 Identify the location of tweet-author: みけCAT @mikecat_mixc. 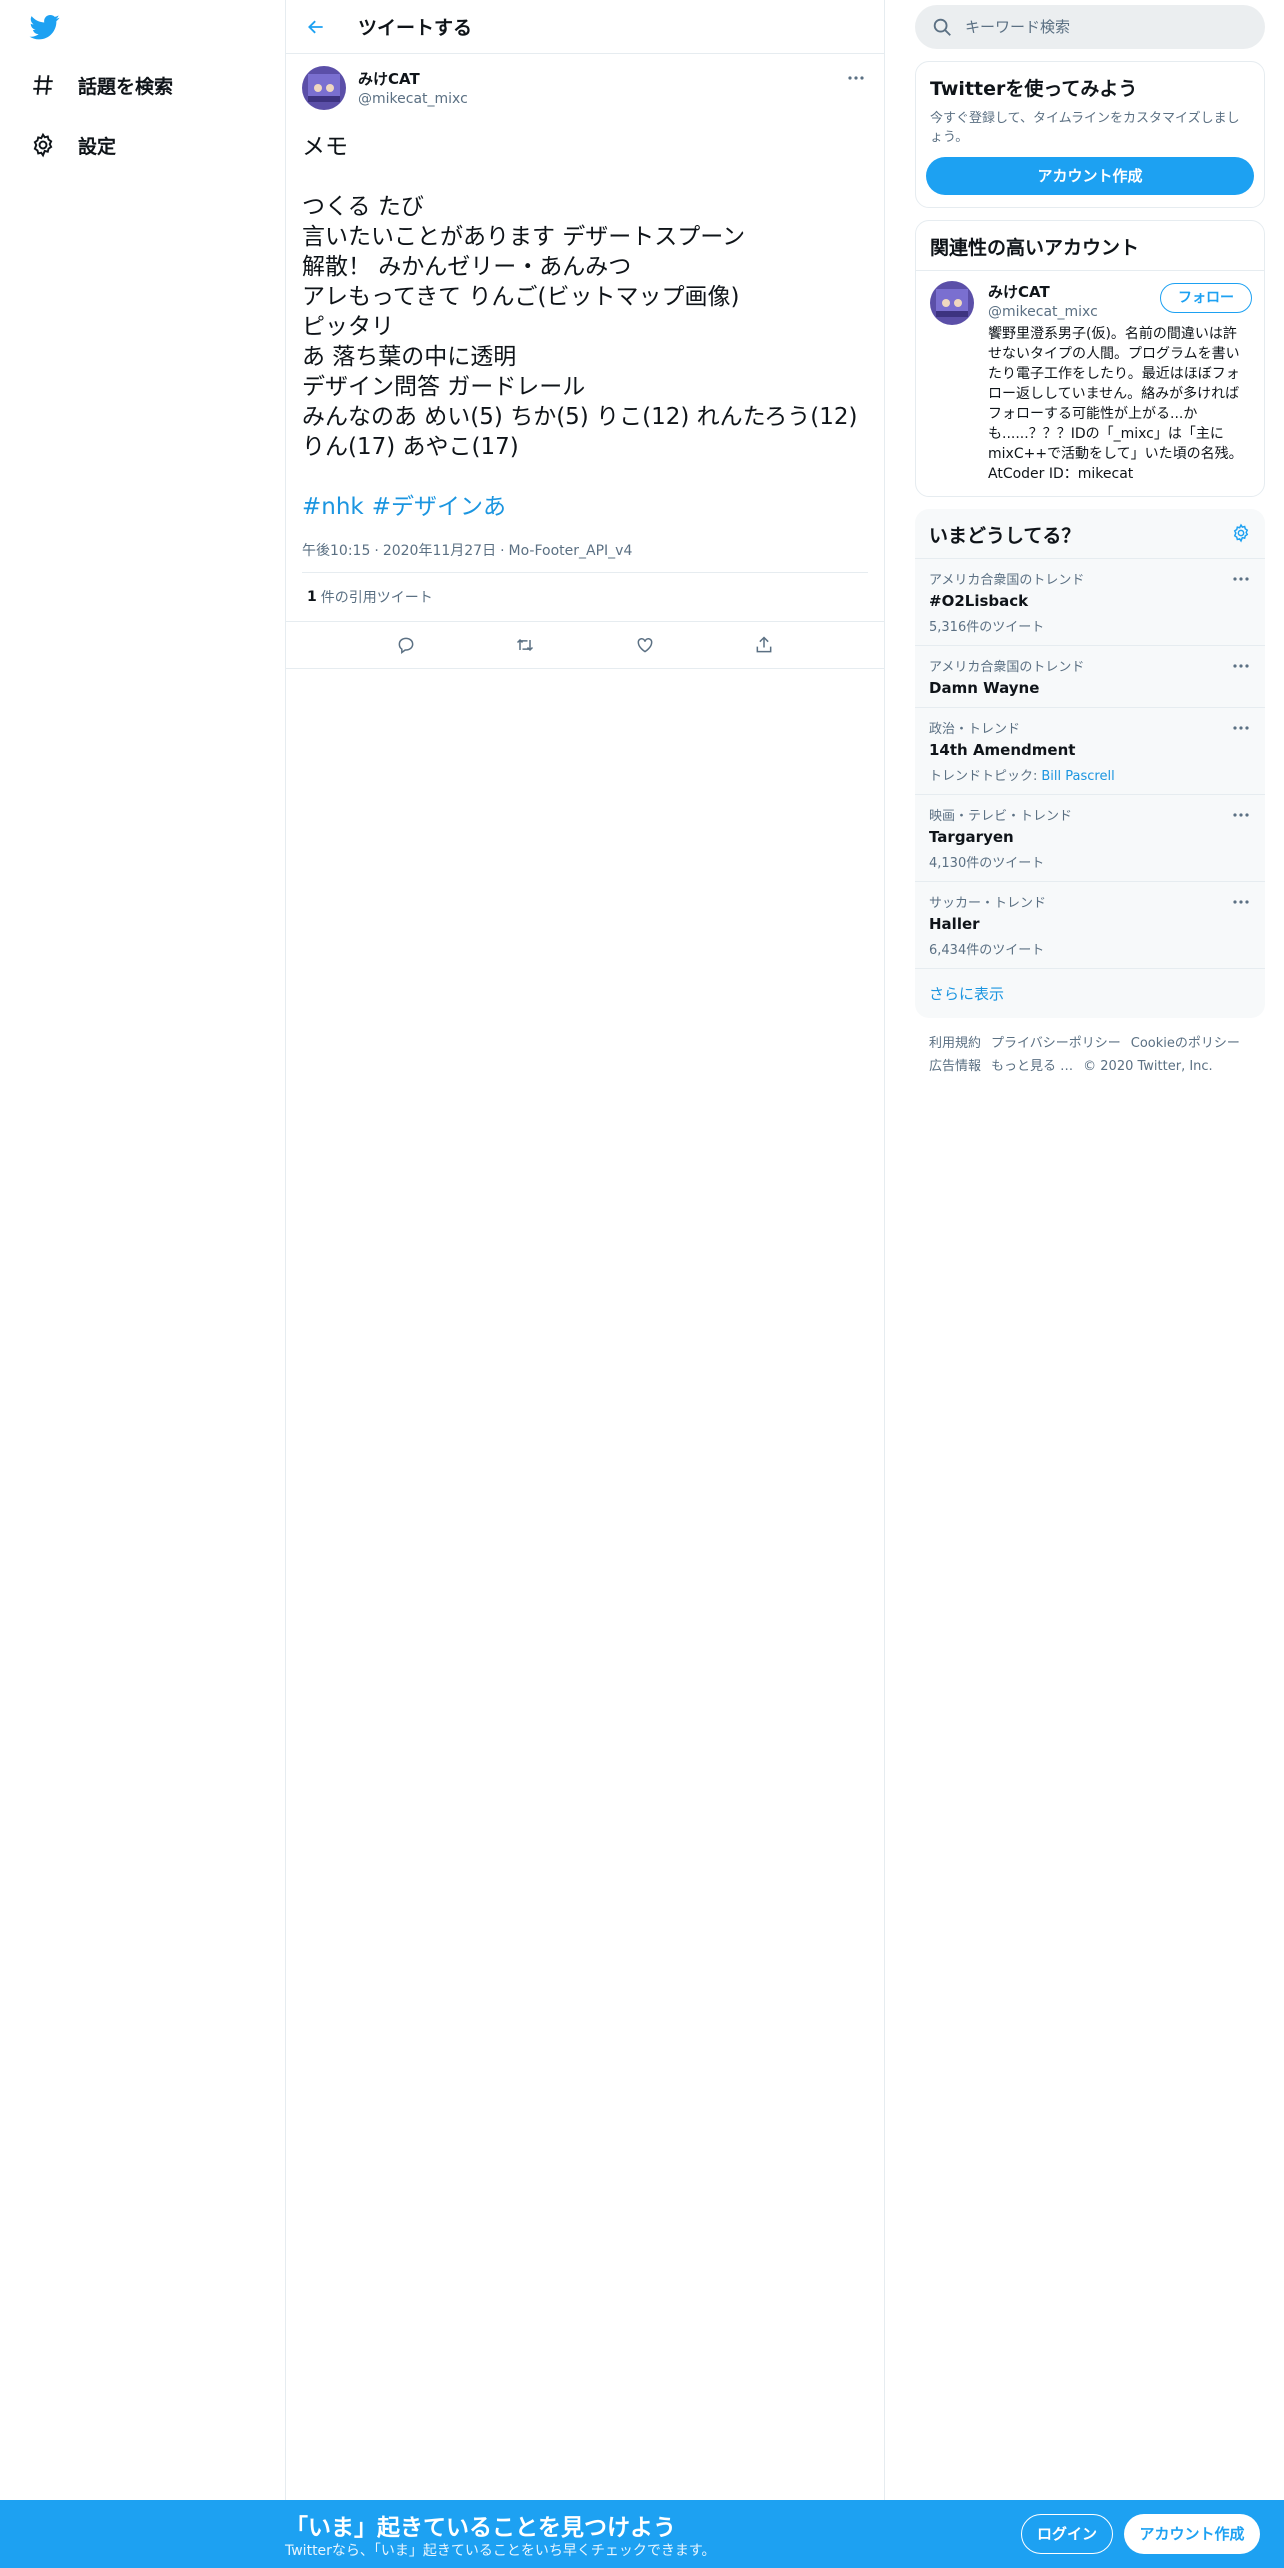
(585, 91).